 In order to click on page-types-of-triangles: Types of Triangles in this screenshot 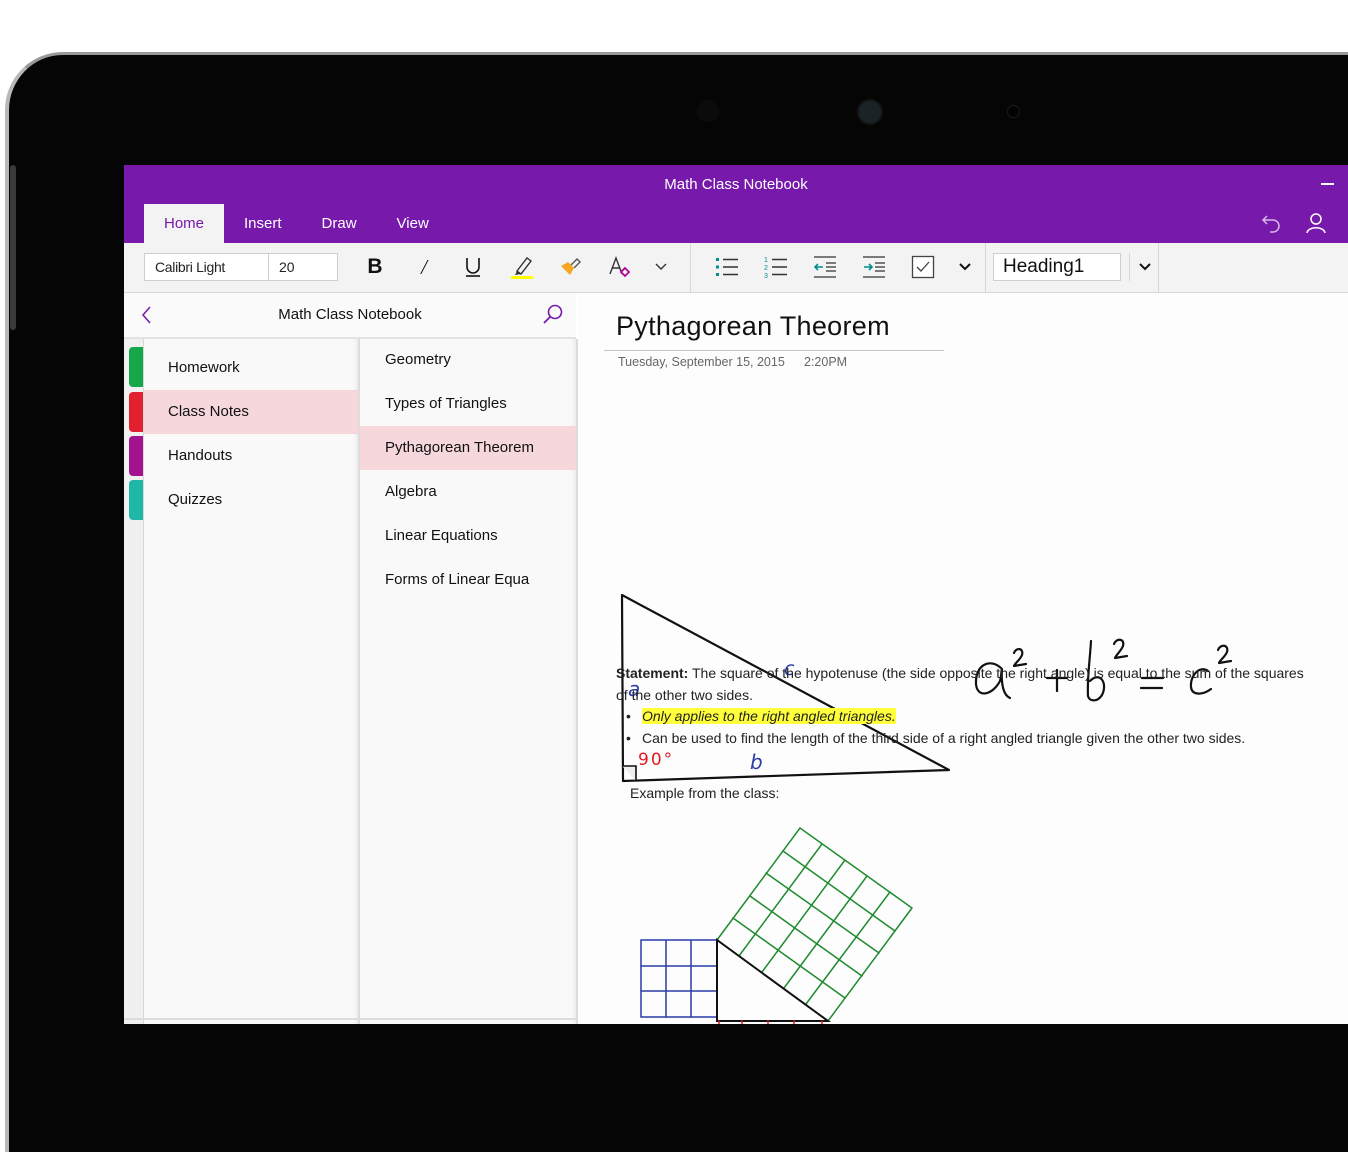, I will do `click(468, 404)`.